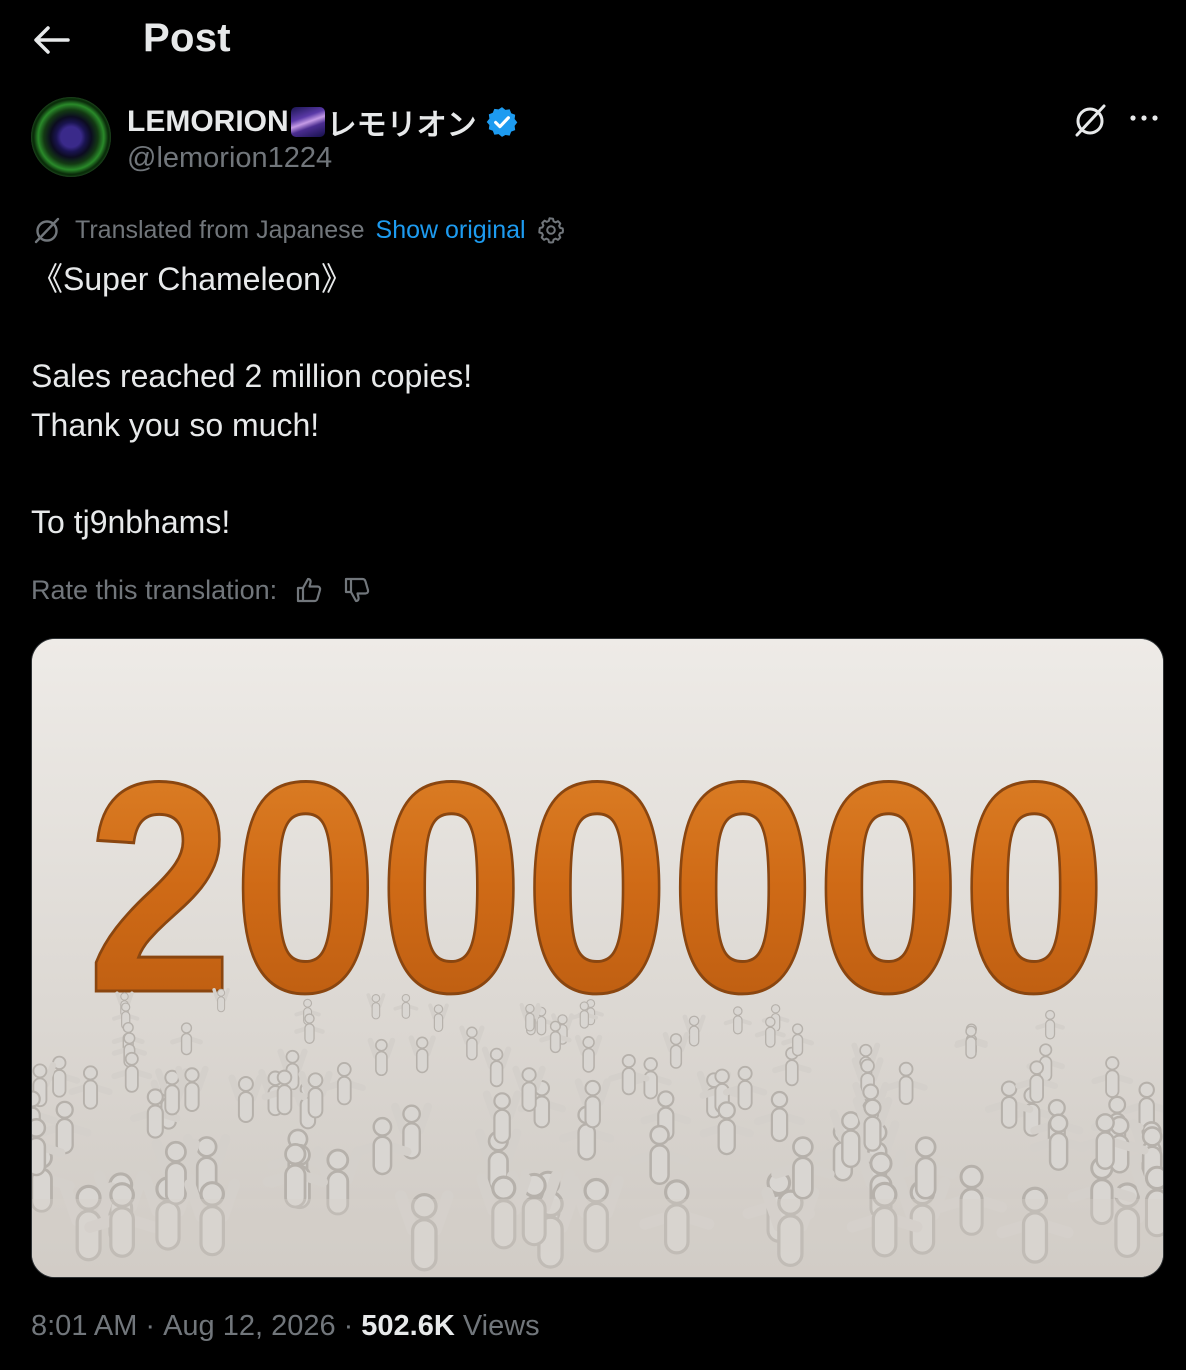 Image resolution: width=1186 pixels, height=1370 pixels. Describe the element at coordinates (187, 38) in the screenshot. I see `page-title: Post` at that location.